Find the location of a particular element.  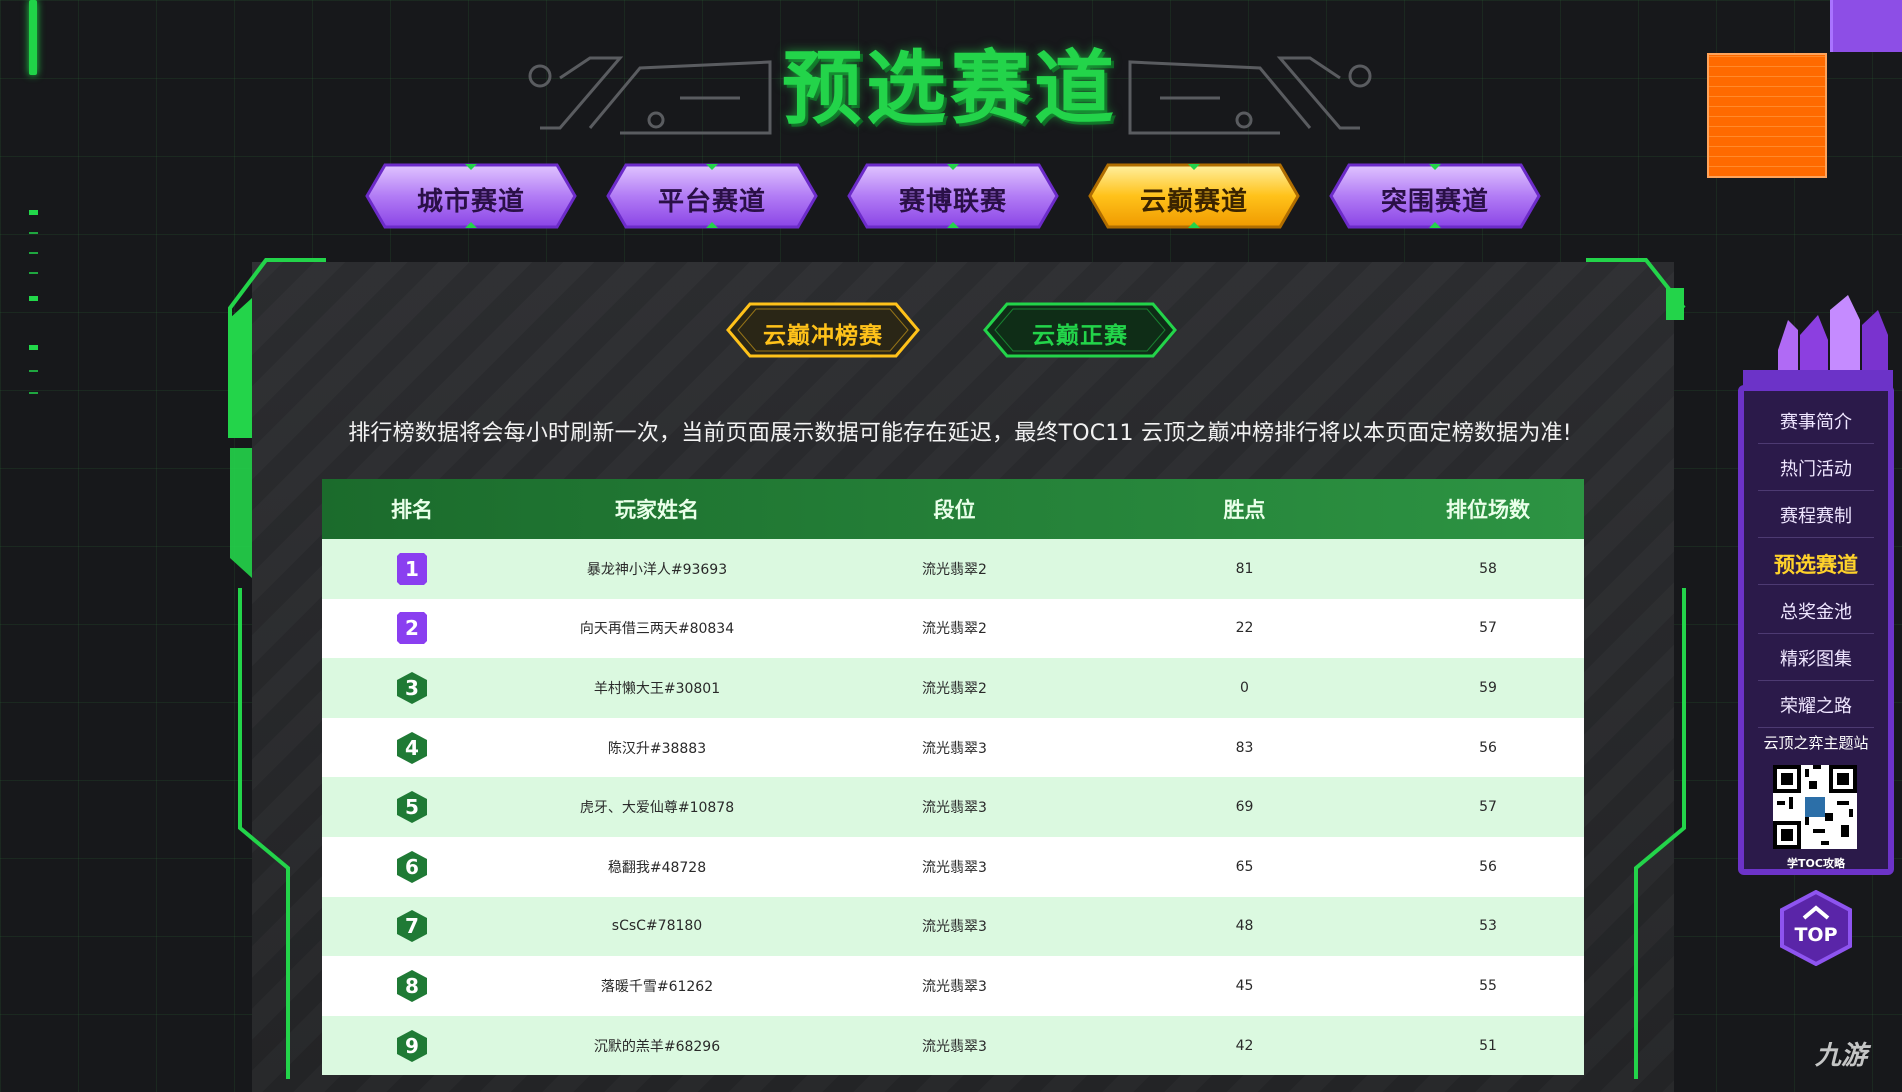

rank-number: 3 is located at coordinates (412, 687).